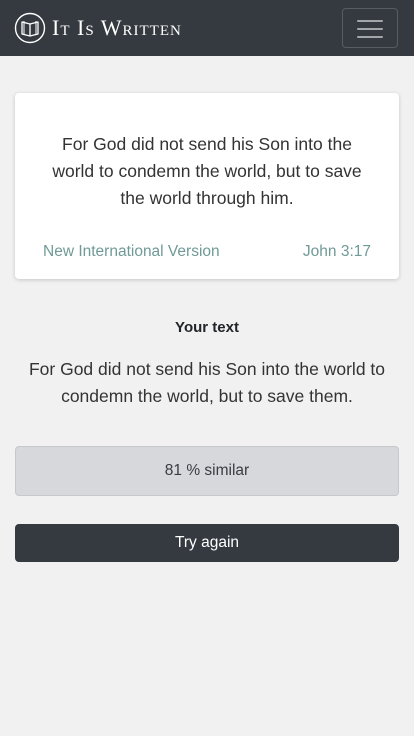  Describe the element at coordinates (117, 27) in the screenshot. I see `brand-title: It Is Written` at that location.